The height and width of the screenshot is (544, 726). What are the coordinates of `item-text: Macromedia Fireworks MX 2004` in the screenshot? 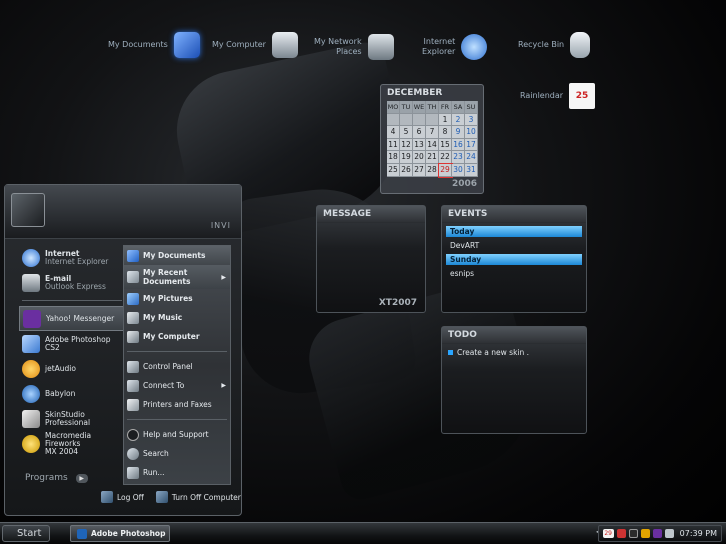 It's located at (83, 443).